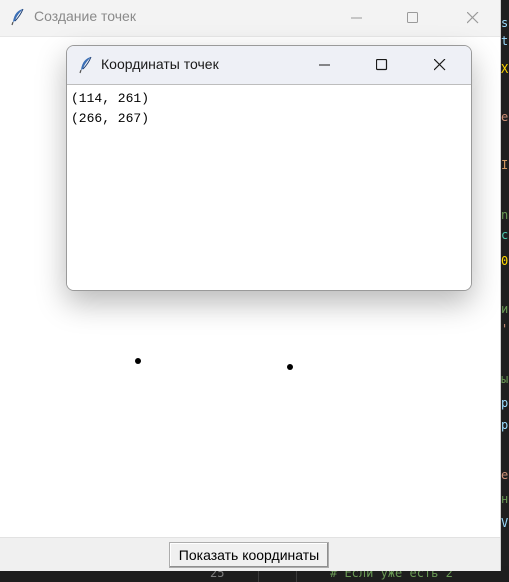  What do you see at coordinates (110, 118) in the screenshot?
I see `coordinate-line: (266, 267)` at bounding box center [110, 118].